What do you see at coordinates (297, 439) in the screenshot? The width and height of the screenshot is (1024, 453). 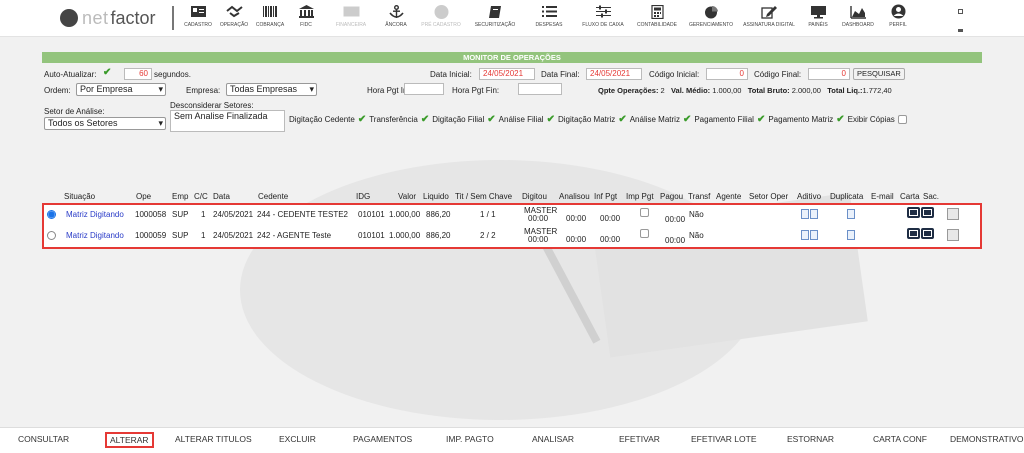 I see `excluir-button: EXCLUIR` at bounding box center [297, 439].